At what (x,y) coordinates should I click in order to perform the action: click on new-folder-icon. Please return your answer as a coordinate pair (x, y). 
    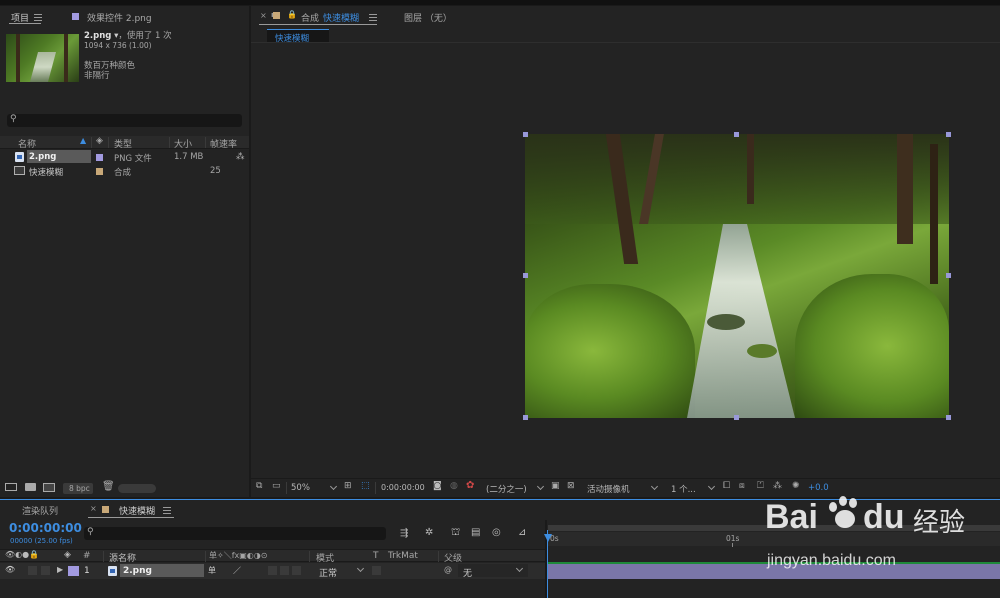
    Looking at the image, I should click on (30, 487).